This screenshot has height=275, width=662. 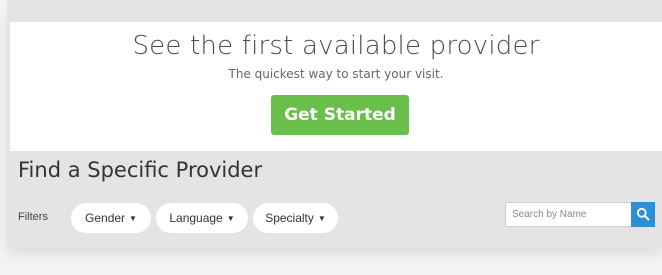 I want to click on specialty-filter-label: Specialty, so click(x=289, y=218).